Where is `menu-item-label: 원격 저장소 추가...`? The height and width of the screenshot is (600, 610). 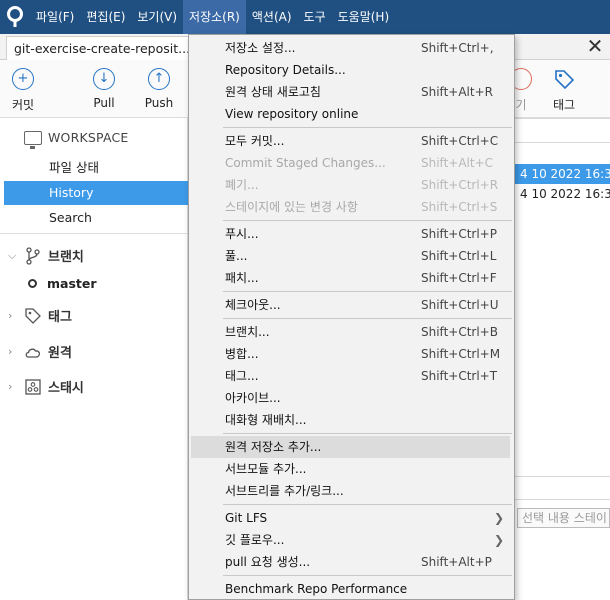
menu-item-label: 원격 저장소 추가... is located at coordinates (273, 447).